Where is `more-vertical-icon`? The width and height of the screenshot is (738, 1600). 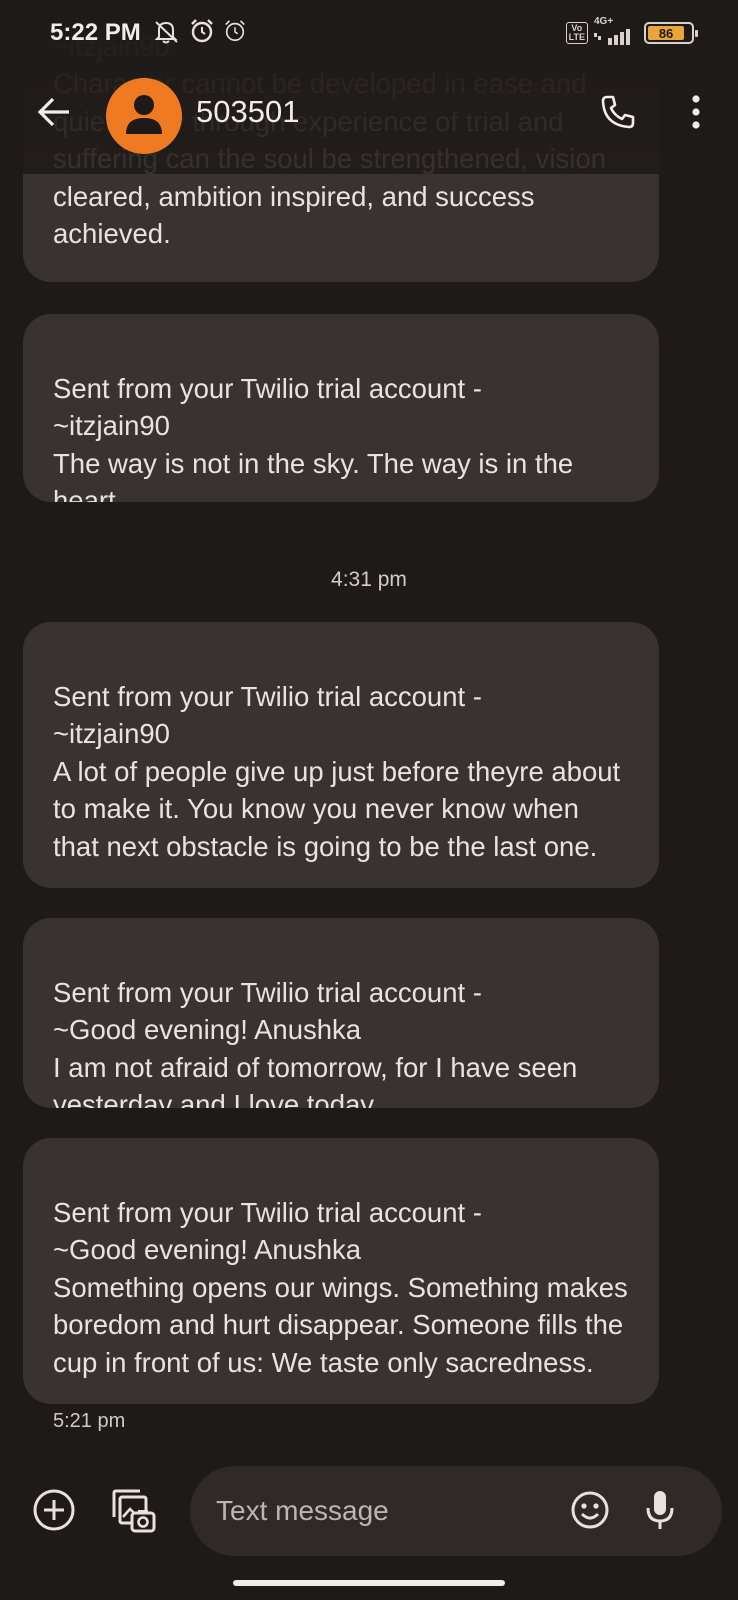
more-vertical-icon is located at coordinates (696, 114).